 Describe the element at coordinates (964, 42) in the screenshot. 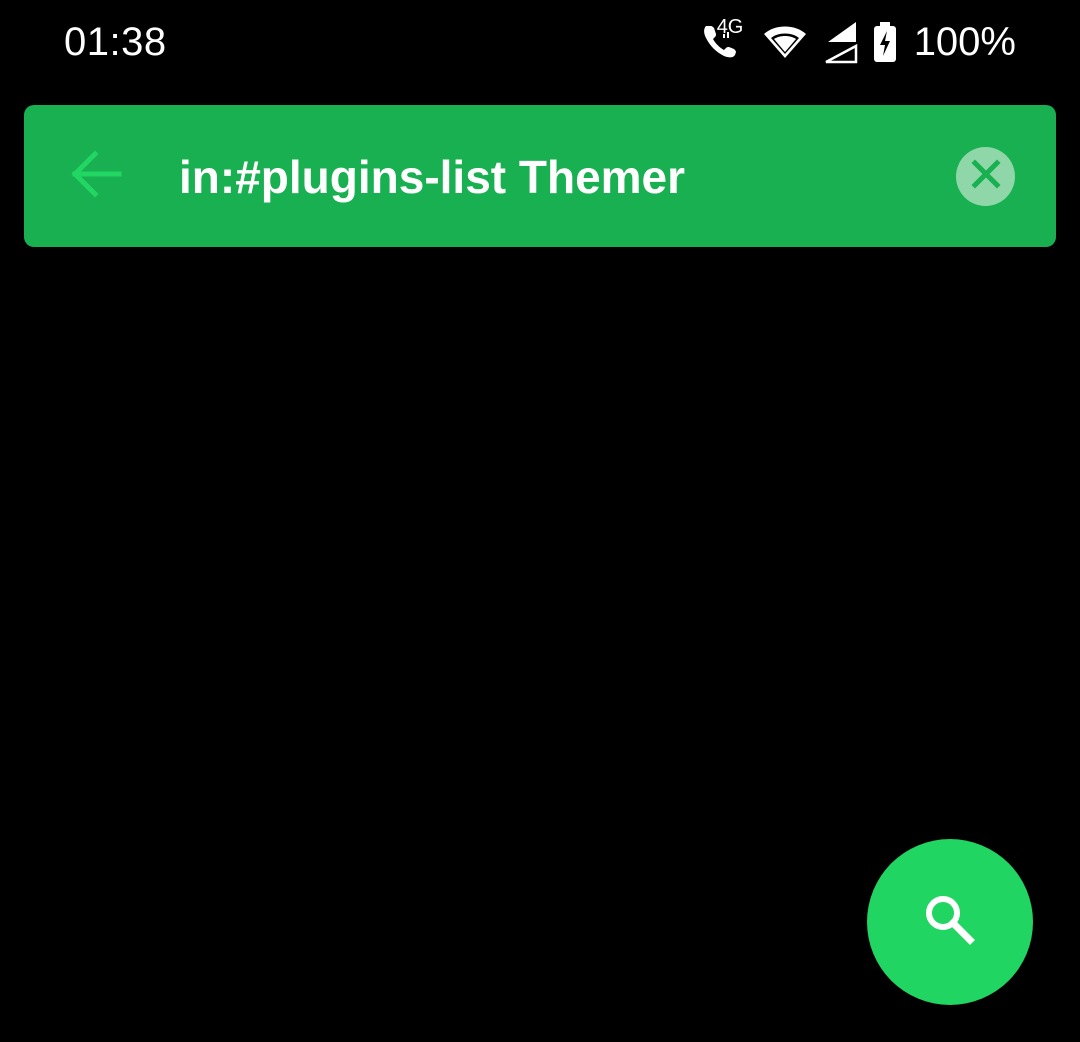

I see `battery-percentage: 100%` at that location.